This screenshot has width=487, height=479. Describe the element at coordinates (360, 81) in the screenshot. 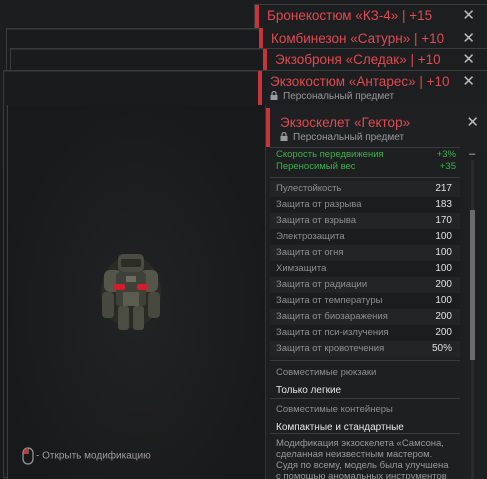

I see `stack-tab-title: Экзокостюм «Антарес» | +10` at that location.